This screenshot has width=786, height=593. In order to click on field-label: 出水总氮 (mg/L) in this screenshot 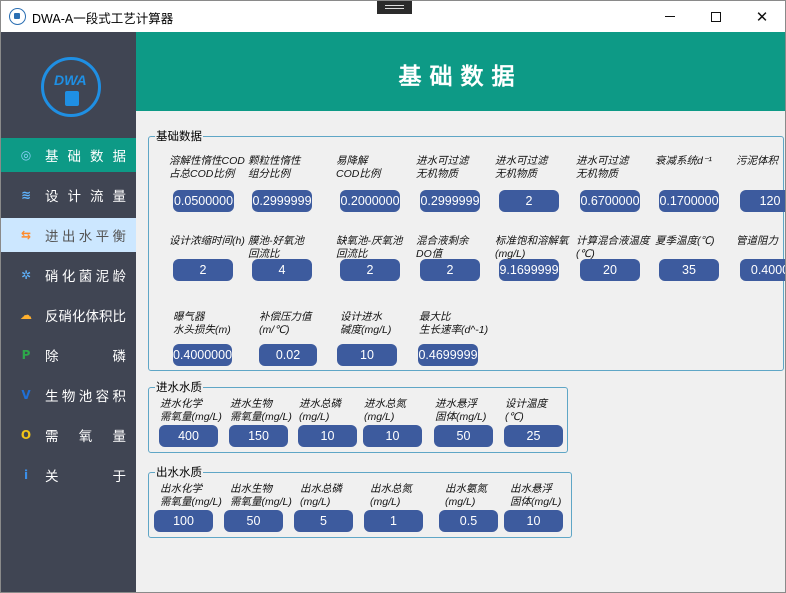, I will do `click(391, 495)`.